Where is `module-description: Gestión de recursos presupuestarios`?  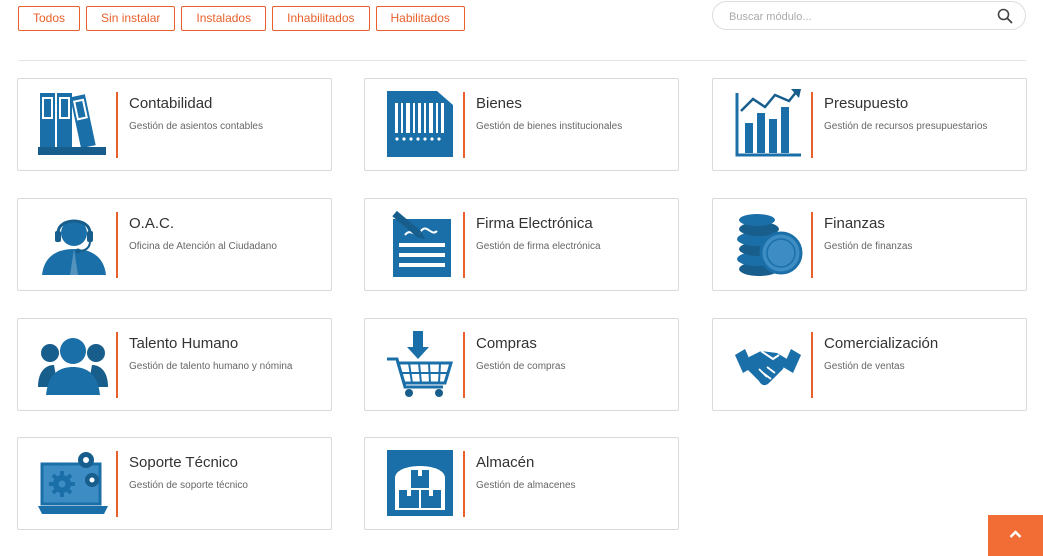 module-description: Gestión de recursos presupuestarios is located at coordinates (906, 126).